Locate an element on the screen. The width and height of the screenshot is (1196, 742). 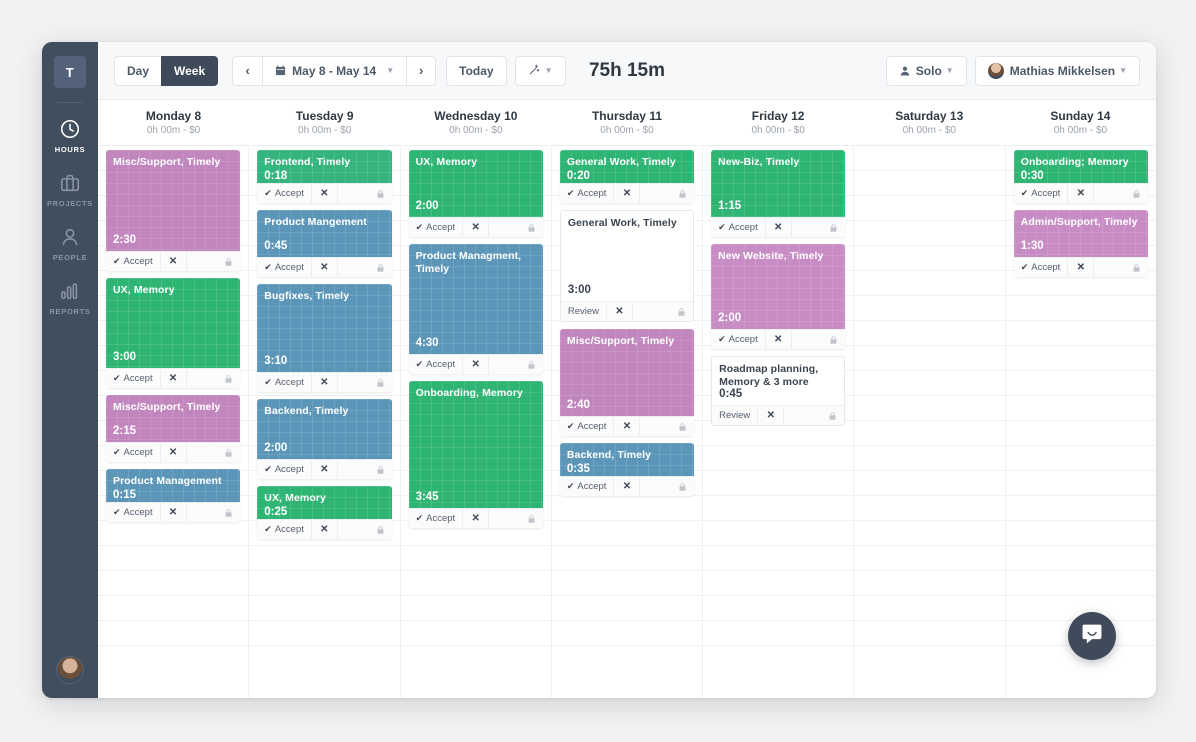
event-card: Product Managment, Timely 4:30 ✔ Accept ✕ is located at coordinates (475, 309).